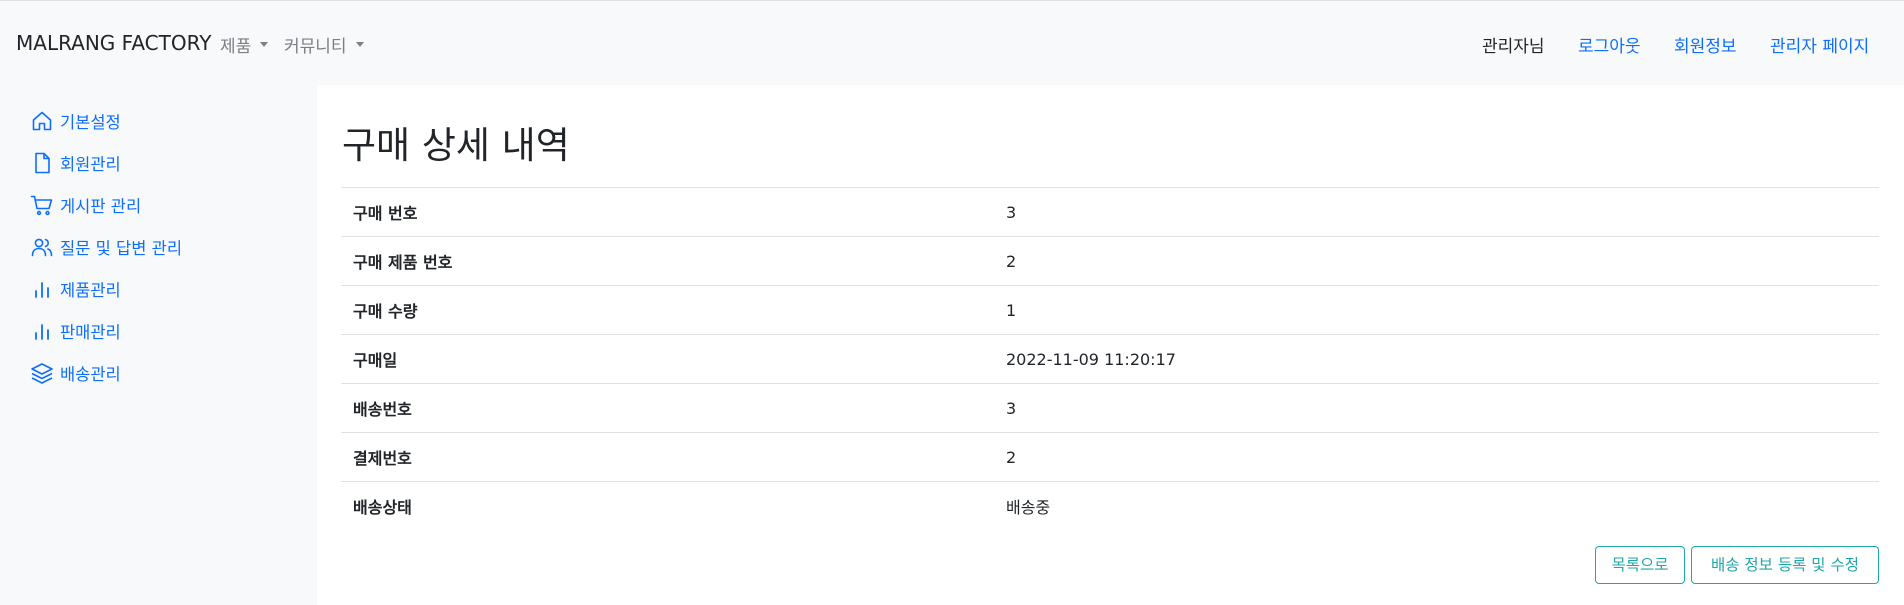 This screenshot has width=1904, height=605. Describe the element at coordinates (90, 164) in the screenshot. I see `sidebar-item-label: 회원관리` at that location.